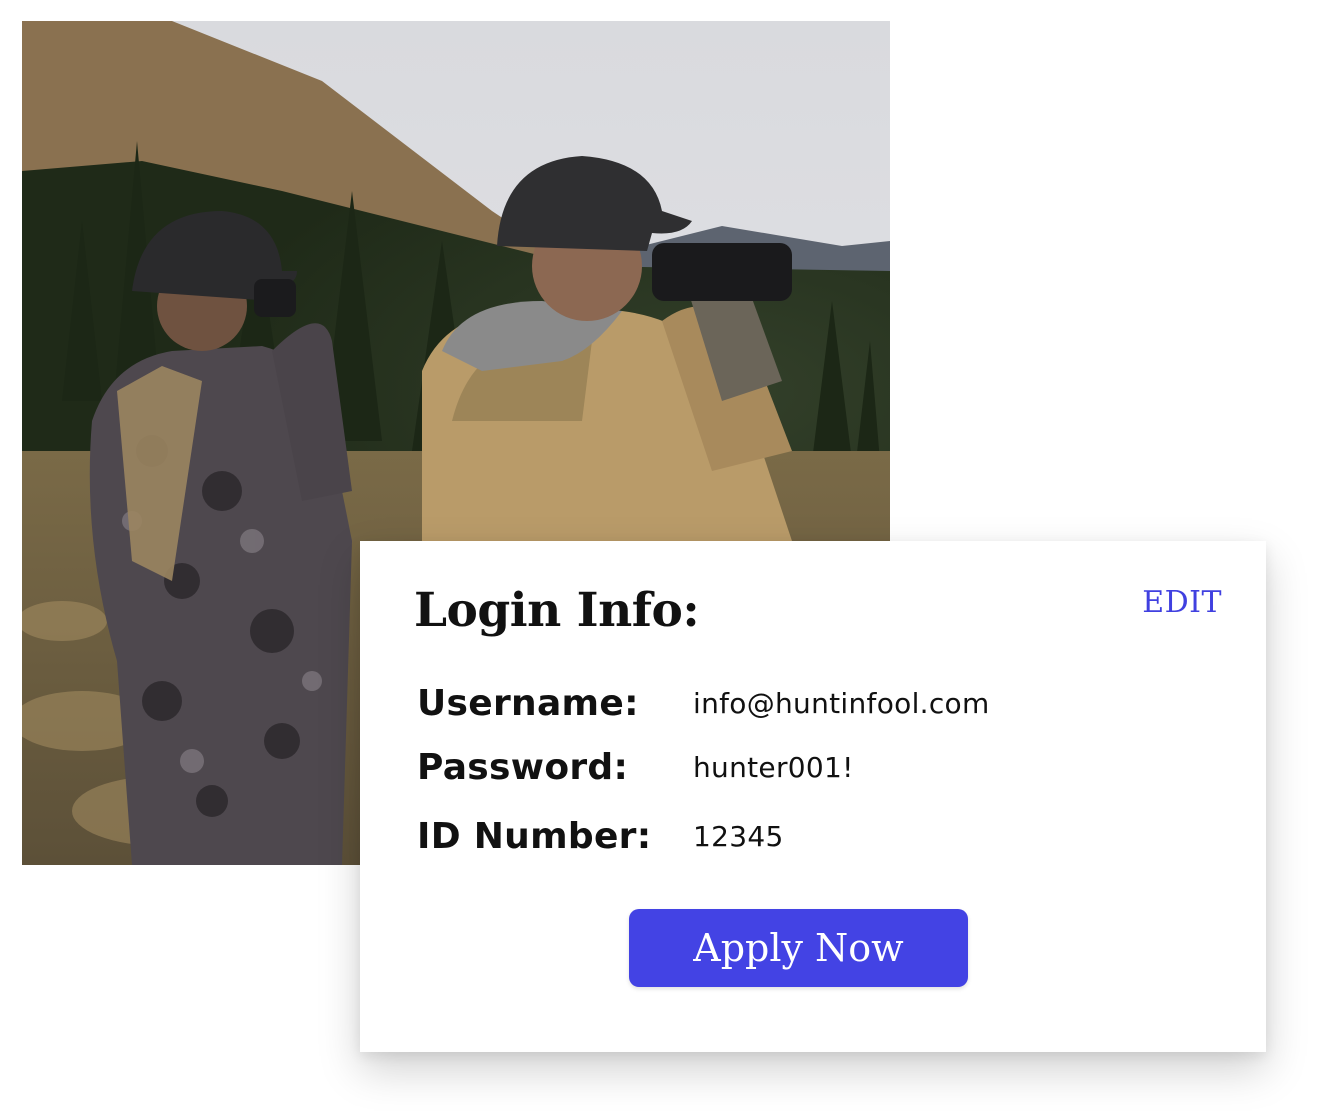  What do you see at coordinates (841, 703) in the screenshot?
I see `username-value: info@huntinfool.com` at bounding box center [841, 703].